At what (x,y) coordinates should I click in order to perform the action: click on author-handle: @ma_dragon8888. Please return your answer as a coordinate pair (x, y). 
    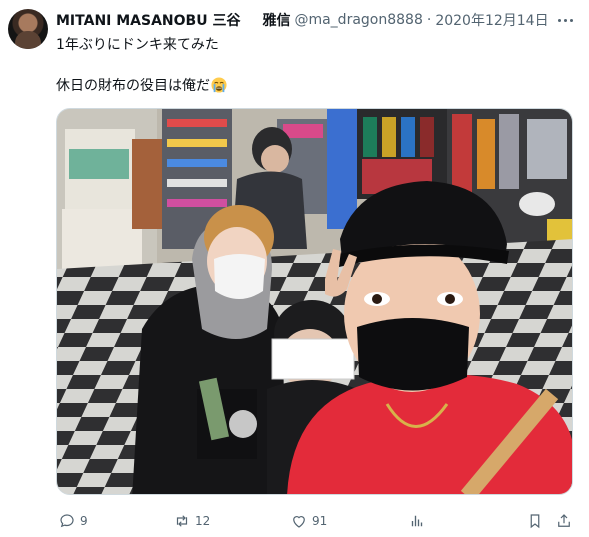
    Looking at the image, I should click on (358, 20).